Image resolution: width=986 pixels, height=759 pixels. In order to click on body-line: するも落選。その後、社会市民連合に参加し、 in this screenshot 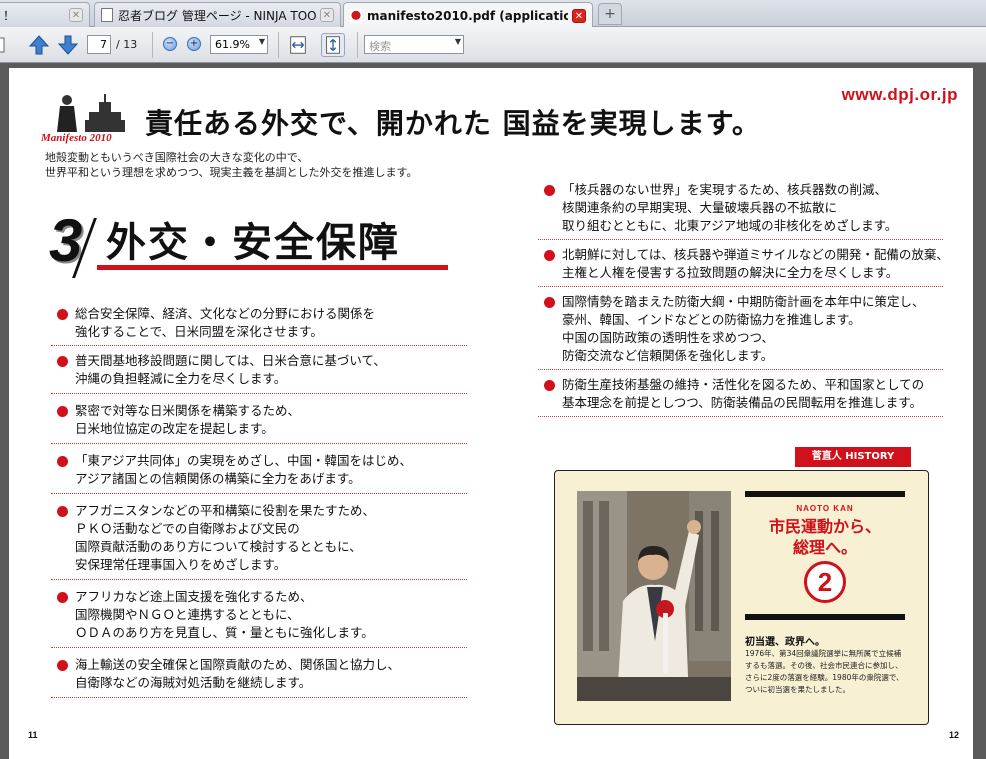, I will do `click(824, 665)`.